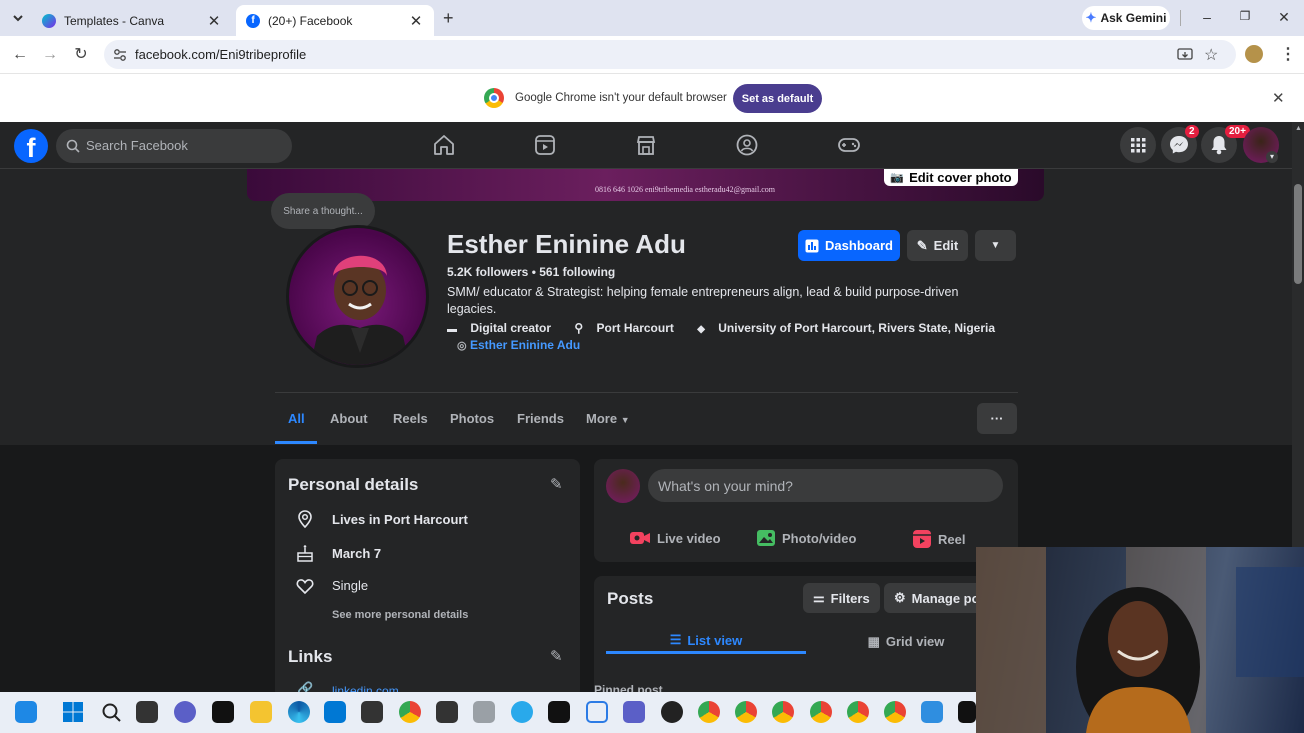  I want to click on ask-gemini-button: ✦ Ask Gemini, so click(1126, 18).